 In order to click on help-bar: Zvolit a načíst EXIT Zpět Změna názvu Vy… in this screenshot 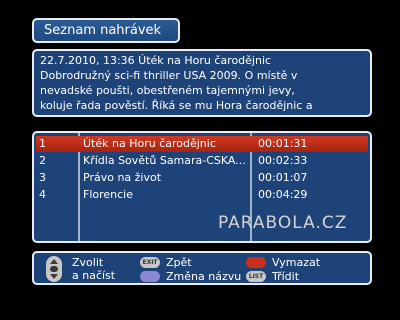, I will do `click(202, 268)`.